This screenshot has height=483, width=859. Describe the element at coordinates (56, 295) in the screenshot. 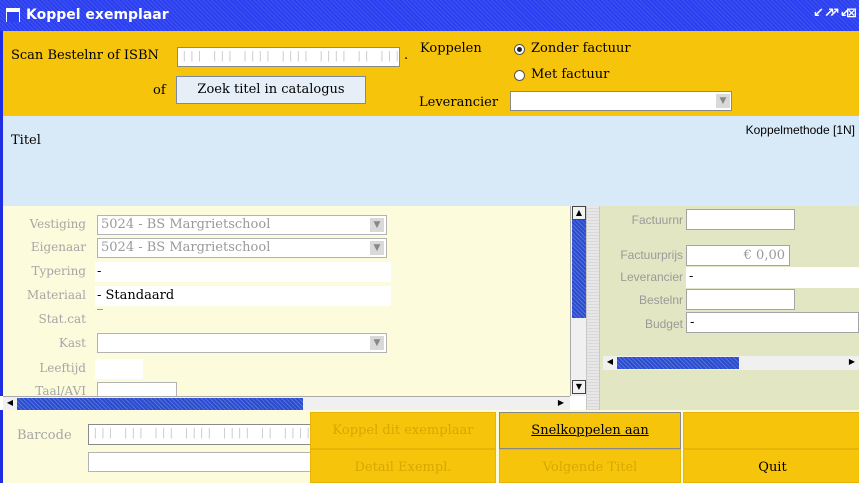

I see `materiaal-label: Materiaal` at that location.